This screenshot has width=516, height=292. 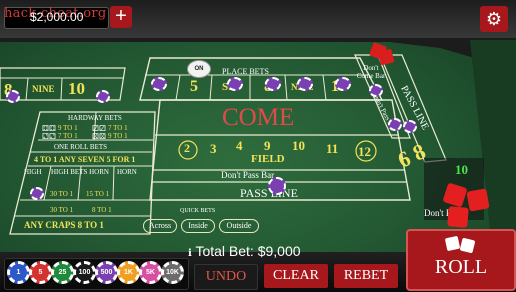 What do you see at coordinates (268, 159) in the screenshot?
I see `field-label: FIELD` at bounding box center [268, 159].